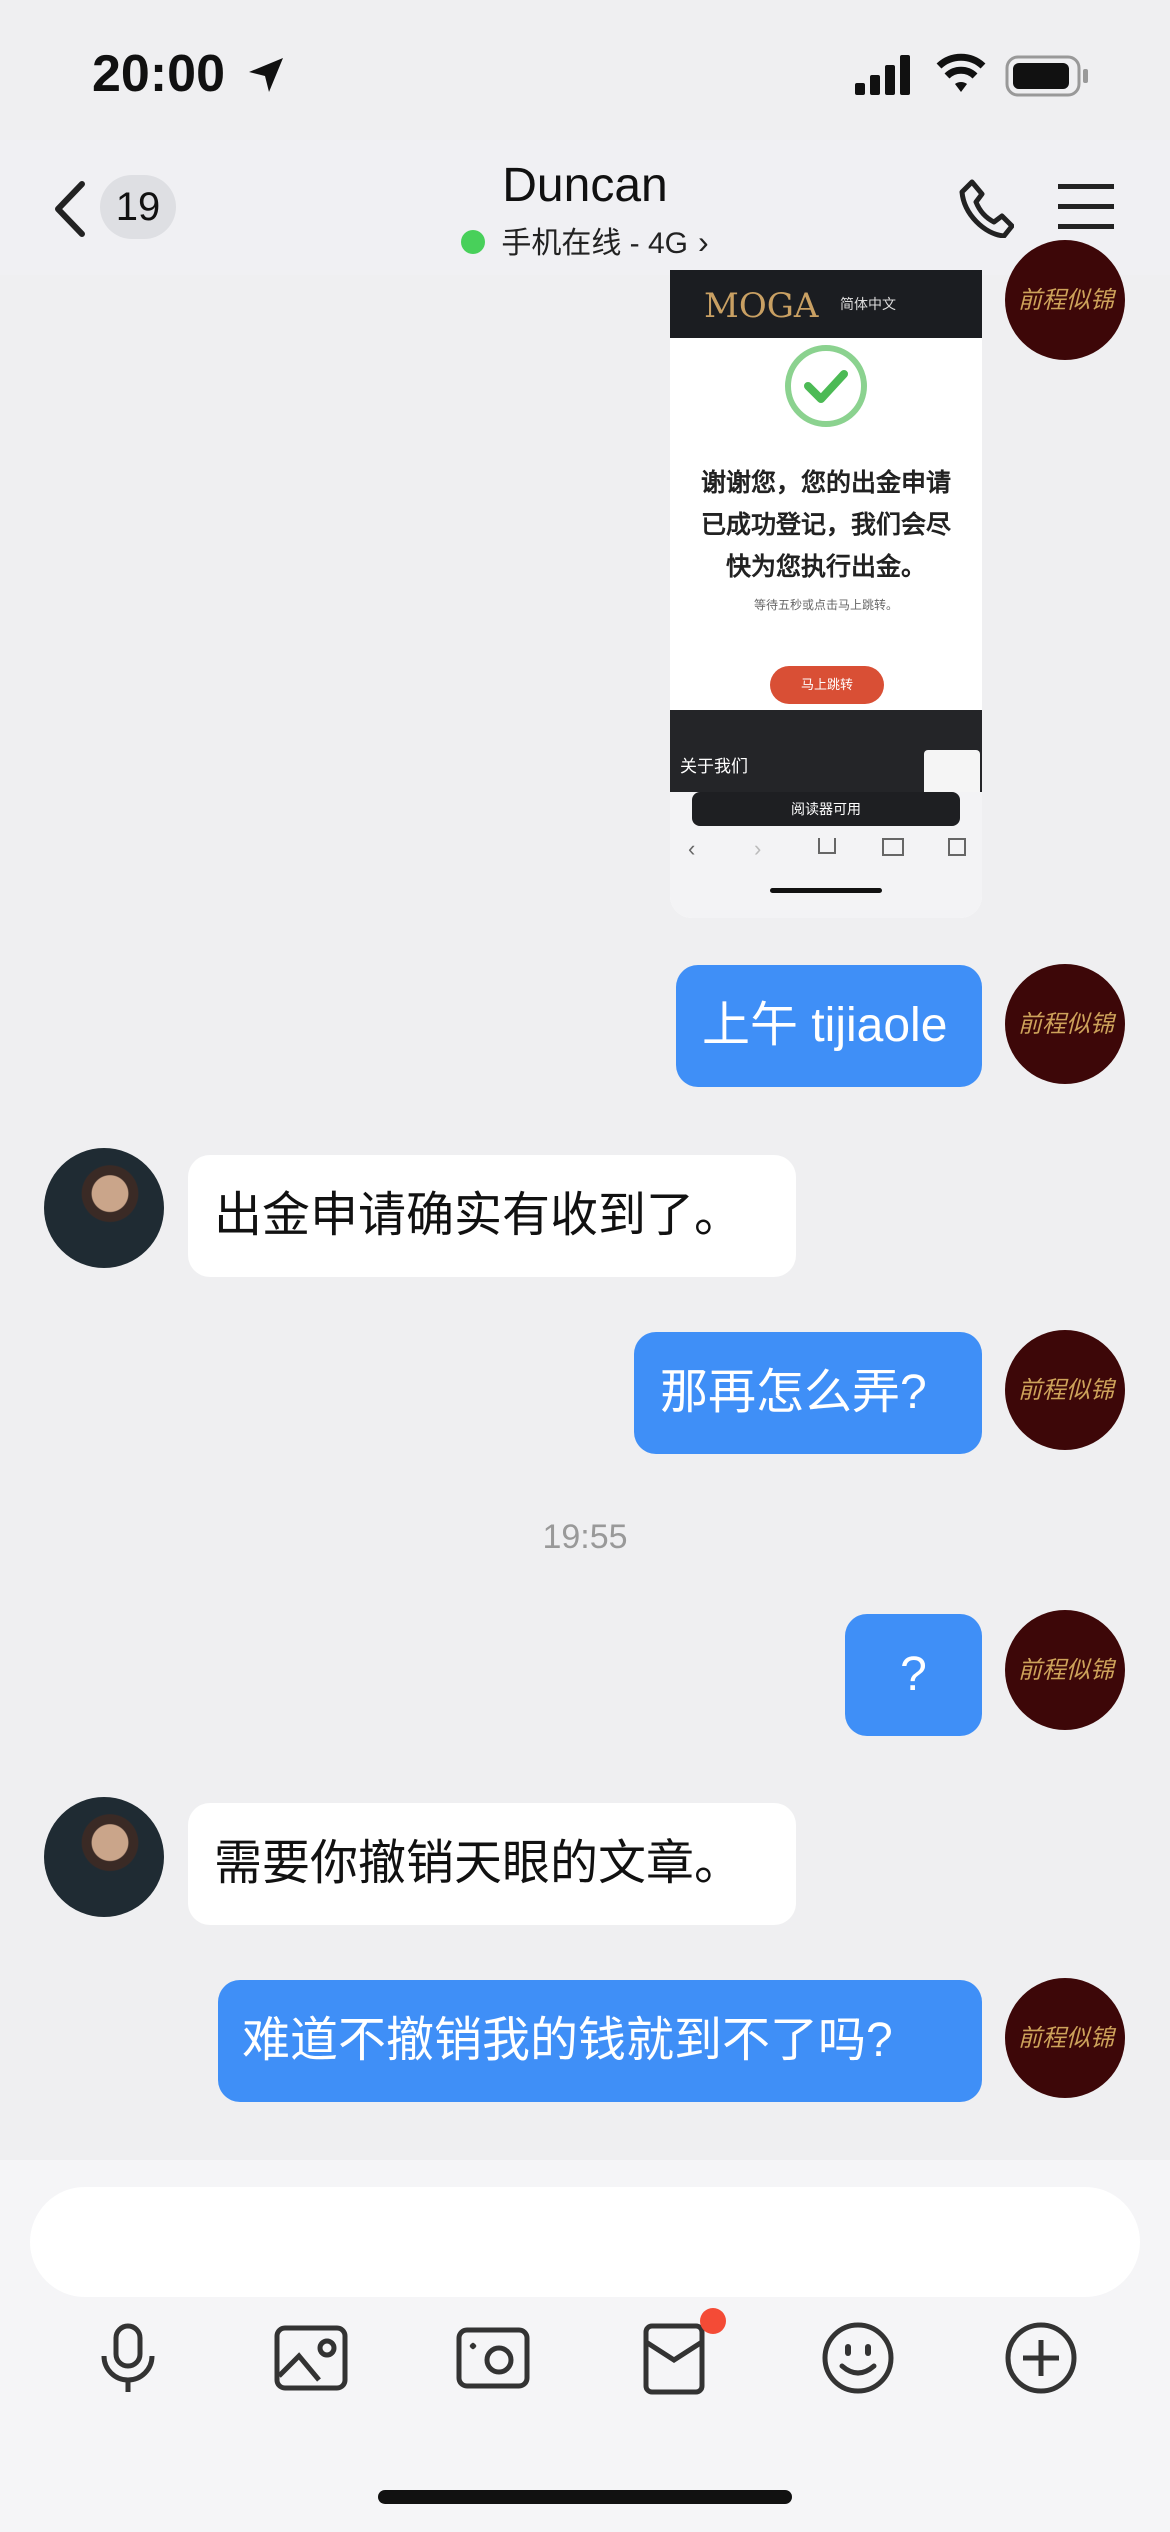  I want to click on recaptcha-badge, so click(952, 774).